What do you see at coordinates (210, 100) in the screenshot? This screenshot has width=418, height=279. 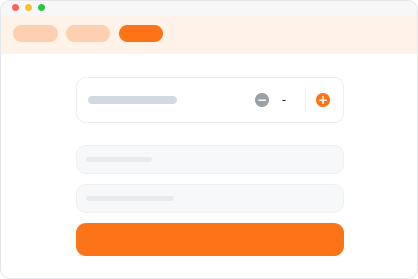 I see `quantity-card: − - +` at bounding box center [210, 100].